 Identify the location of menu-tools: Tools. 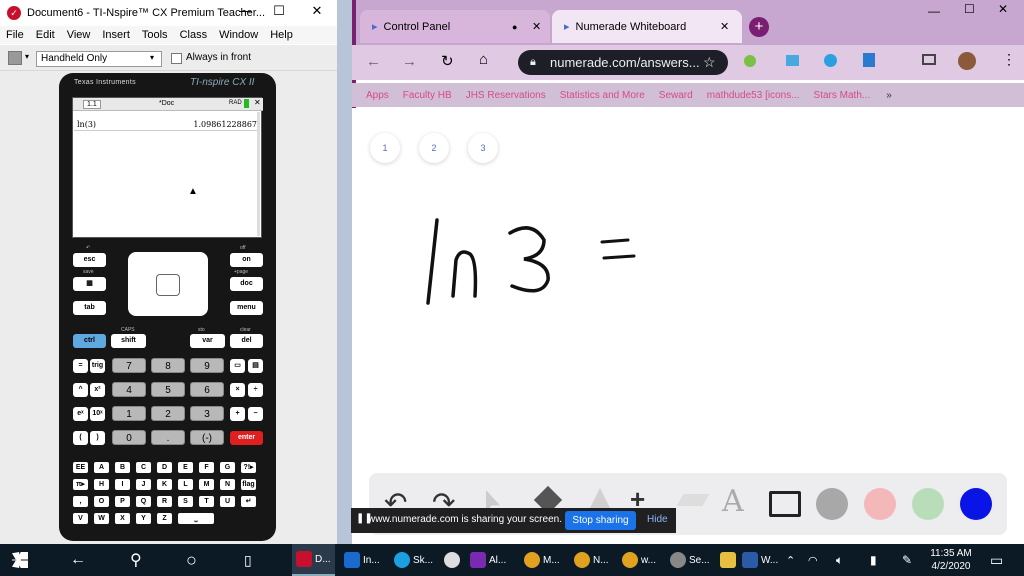
(155, 35).